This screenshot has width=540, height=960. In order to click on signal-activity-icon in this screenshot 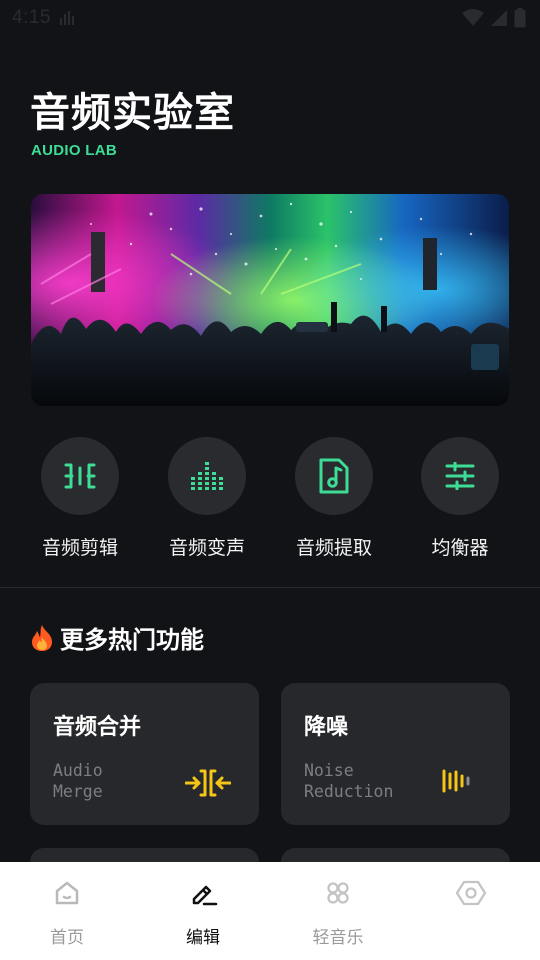, I will do `click(66, 18)`.